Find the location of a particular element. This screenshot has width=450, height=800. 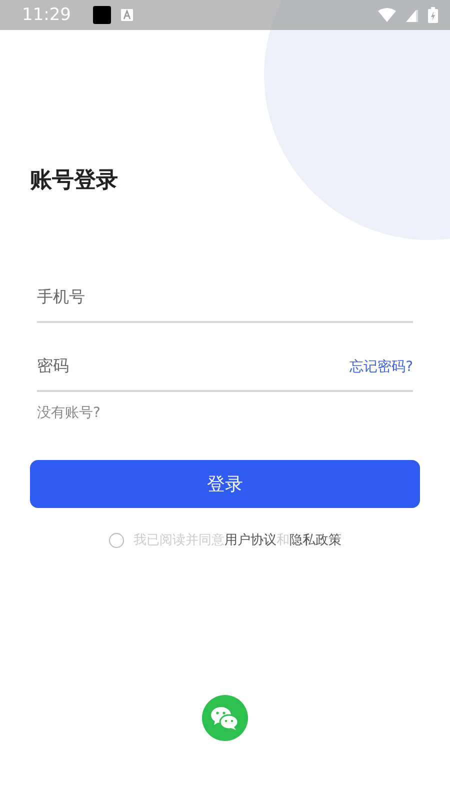

chat-bubbles-icon is located at coordinates (225, 718).